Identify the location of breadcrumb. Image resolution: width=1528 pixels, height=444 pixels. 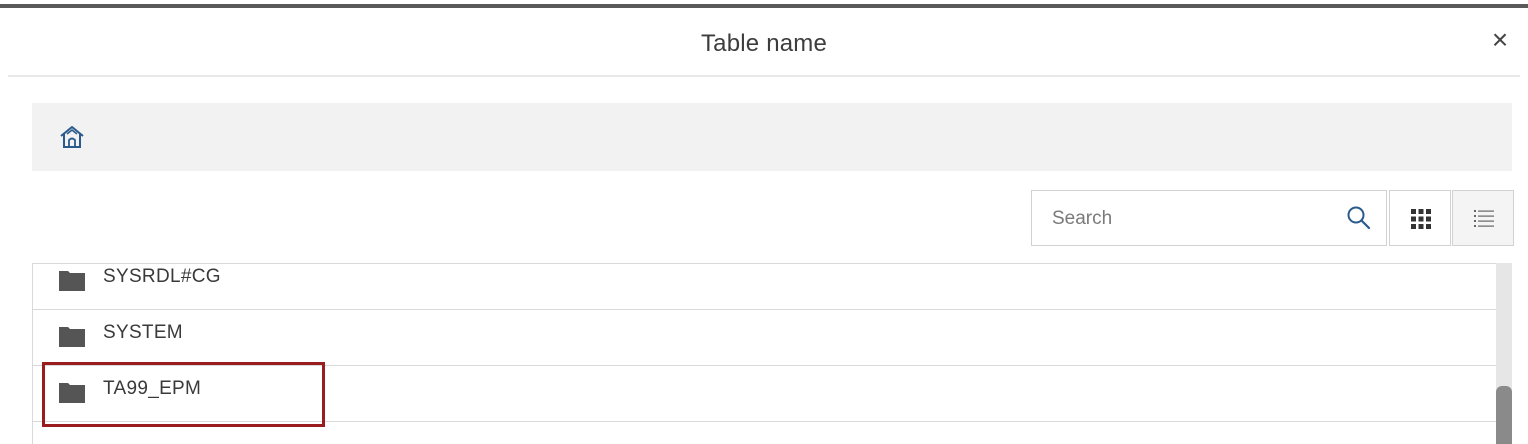
(772, 137).